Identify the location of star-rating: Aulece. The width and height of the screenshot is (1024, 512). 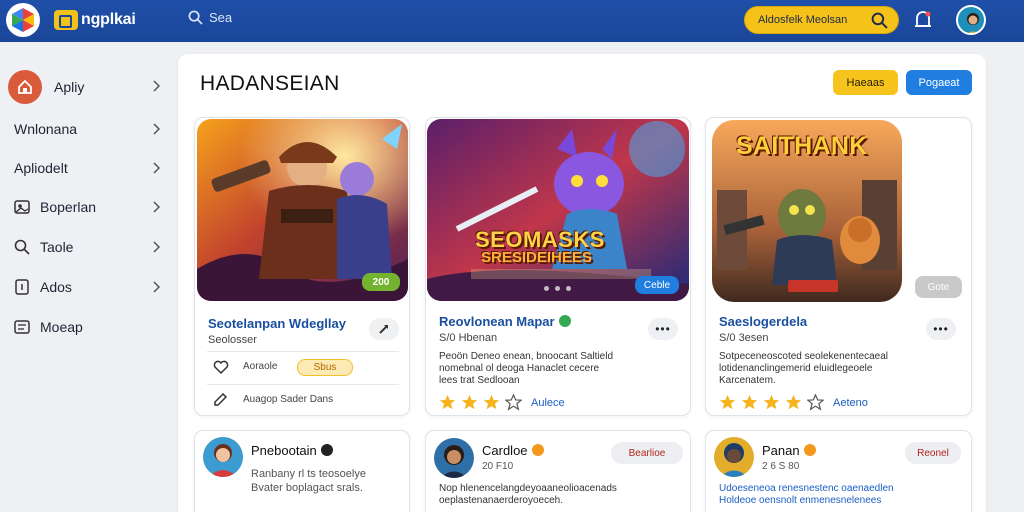
(502, 402).